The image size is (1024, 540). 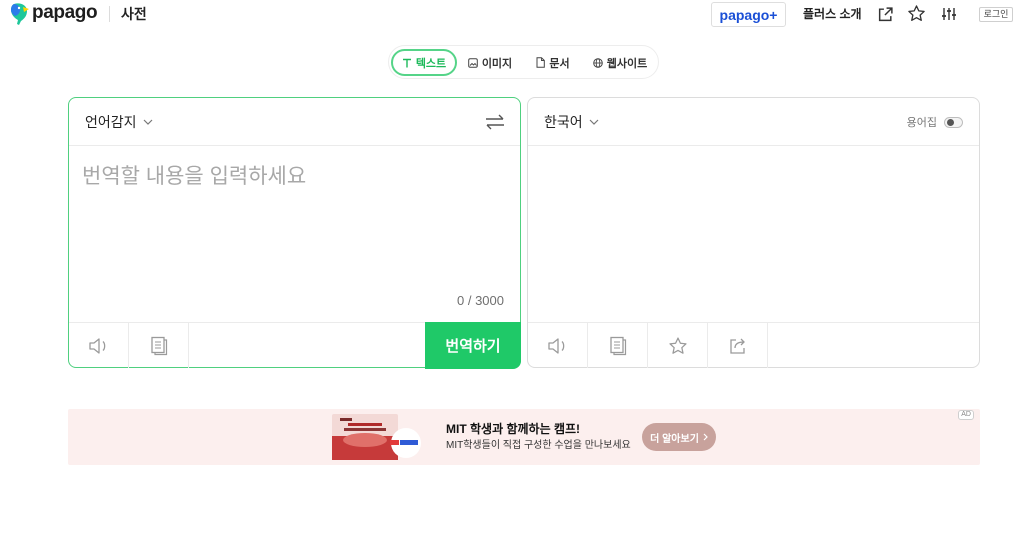 What do you see at coordinates (597, 62) in the screenshot?
I see `globe-icon` at bounding box center [597, 62].